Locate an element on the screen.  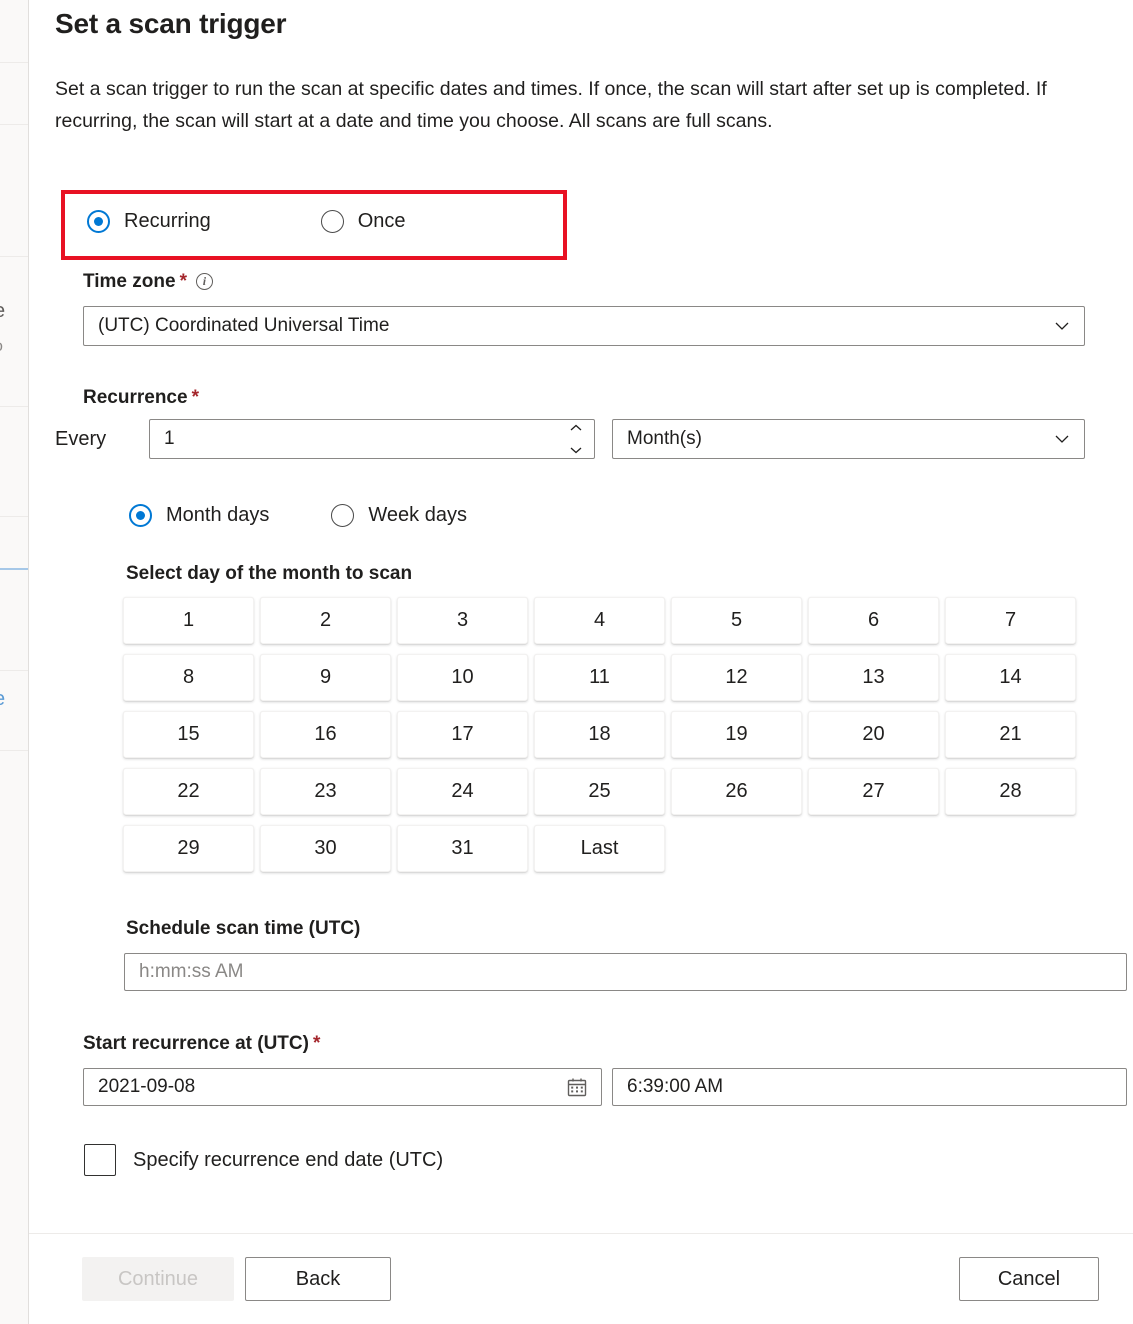
month-day-cell: 29 is located at coordinates (188, 848).